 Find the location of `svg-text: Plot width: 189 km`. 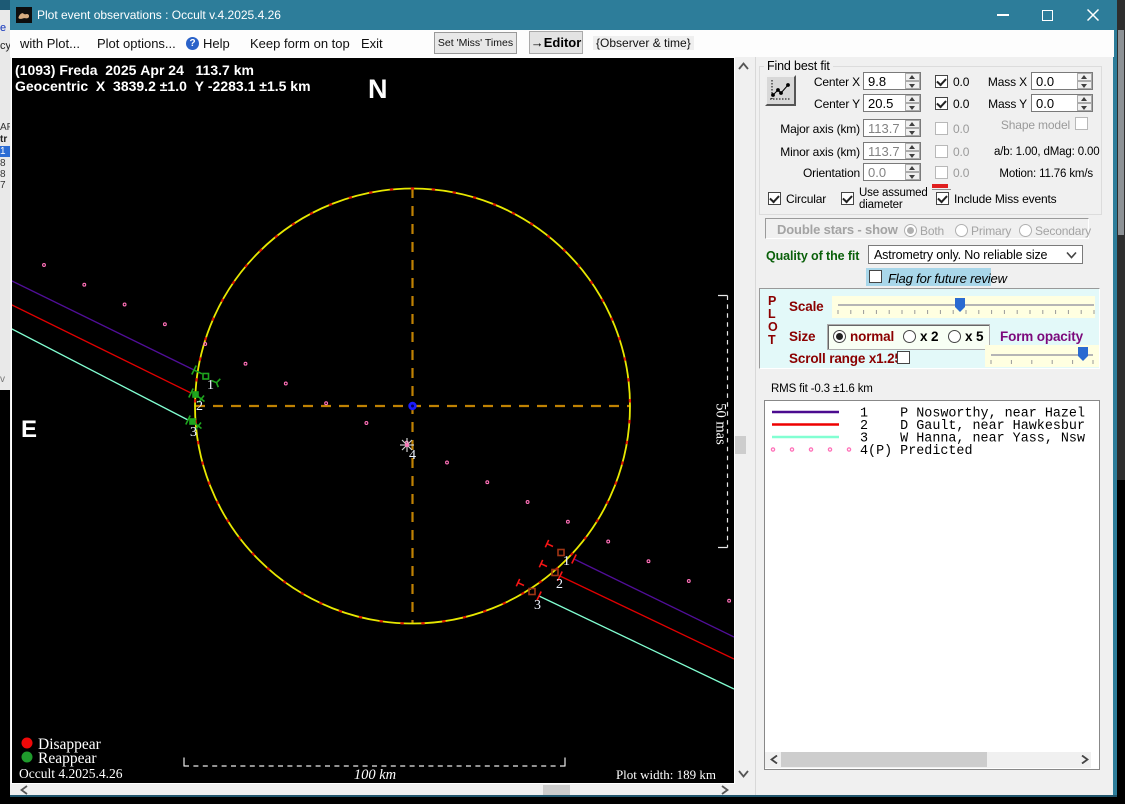

svg-text: Plot width: 189 km is located at coordinates (666, 774).